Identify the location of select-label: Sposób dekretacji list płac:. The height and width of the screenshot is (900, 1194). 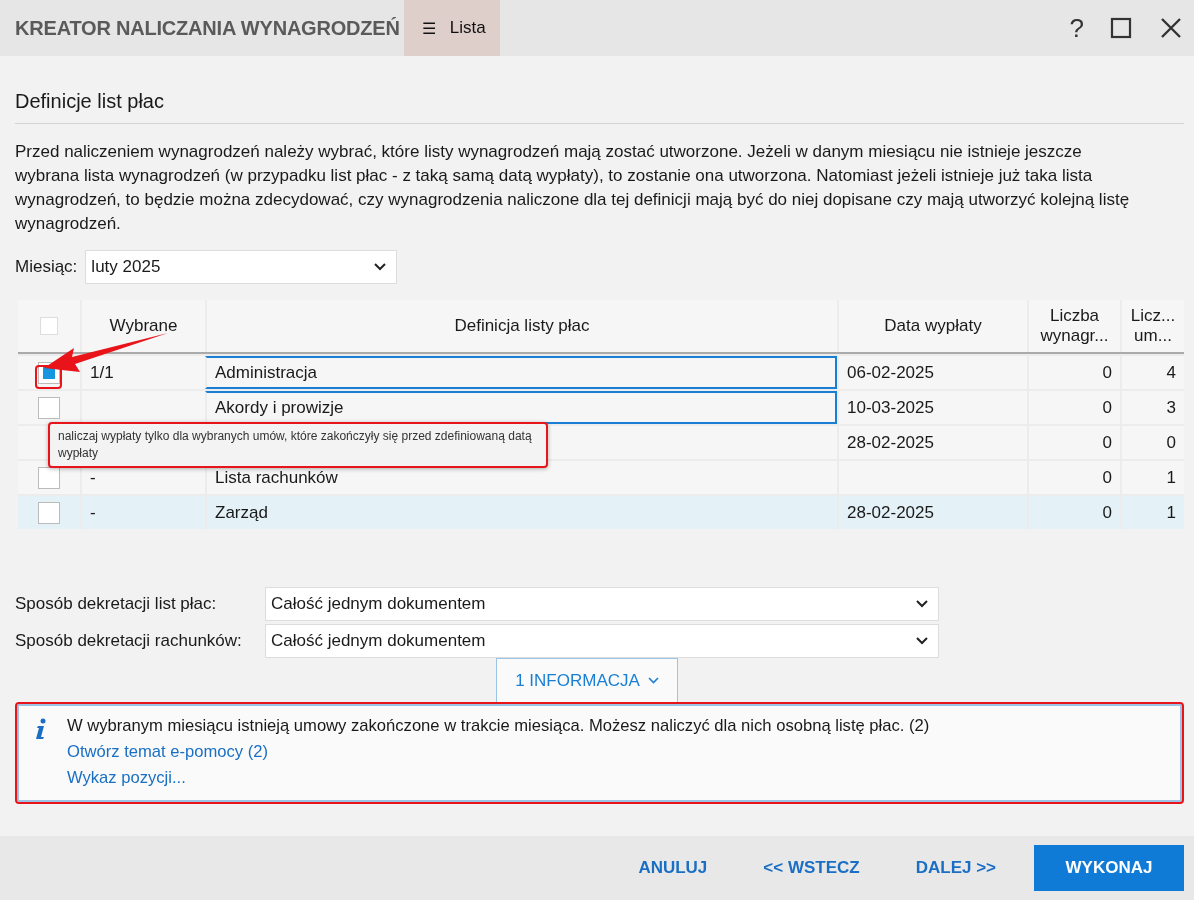
(116, 604).